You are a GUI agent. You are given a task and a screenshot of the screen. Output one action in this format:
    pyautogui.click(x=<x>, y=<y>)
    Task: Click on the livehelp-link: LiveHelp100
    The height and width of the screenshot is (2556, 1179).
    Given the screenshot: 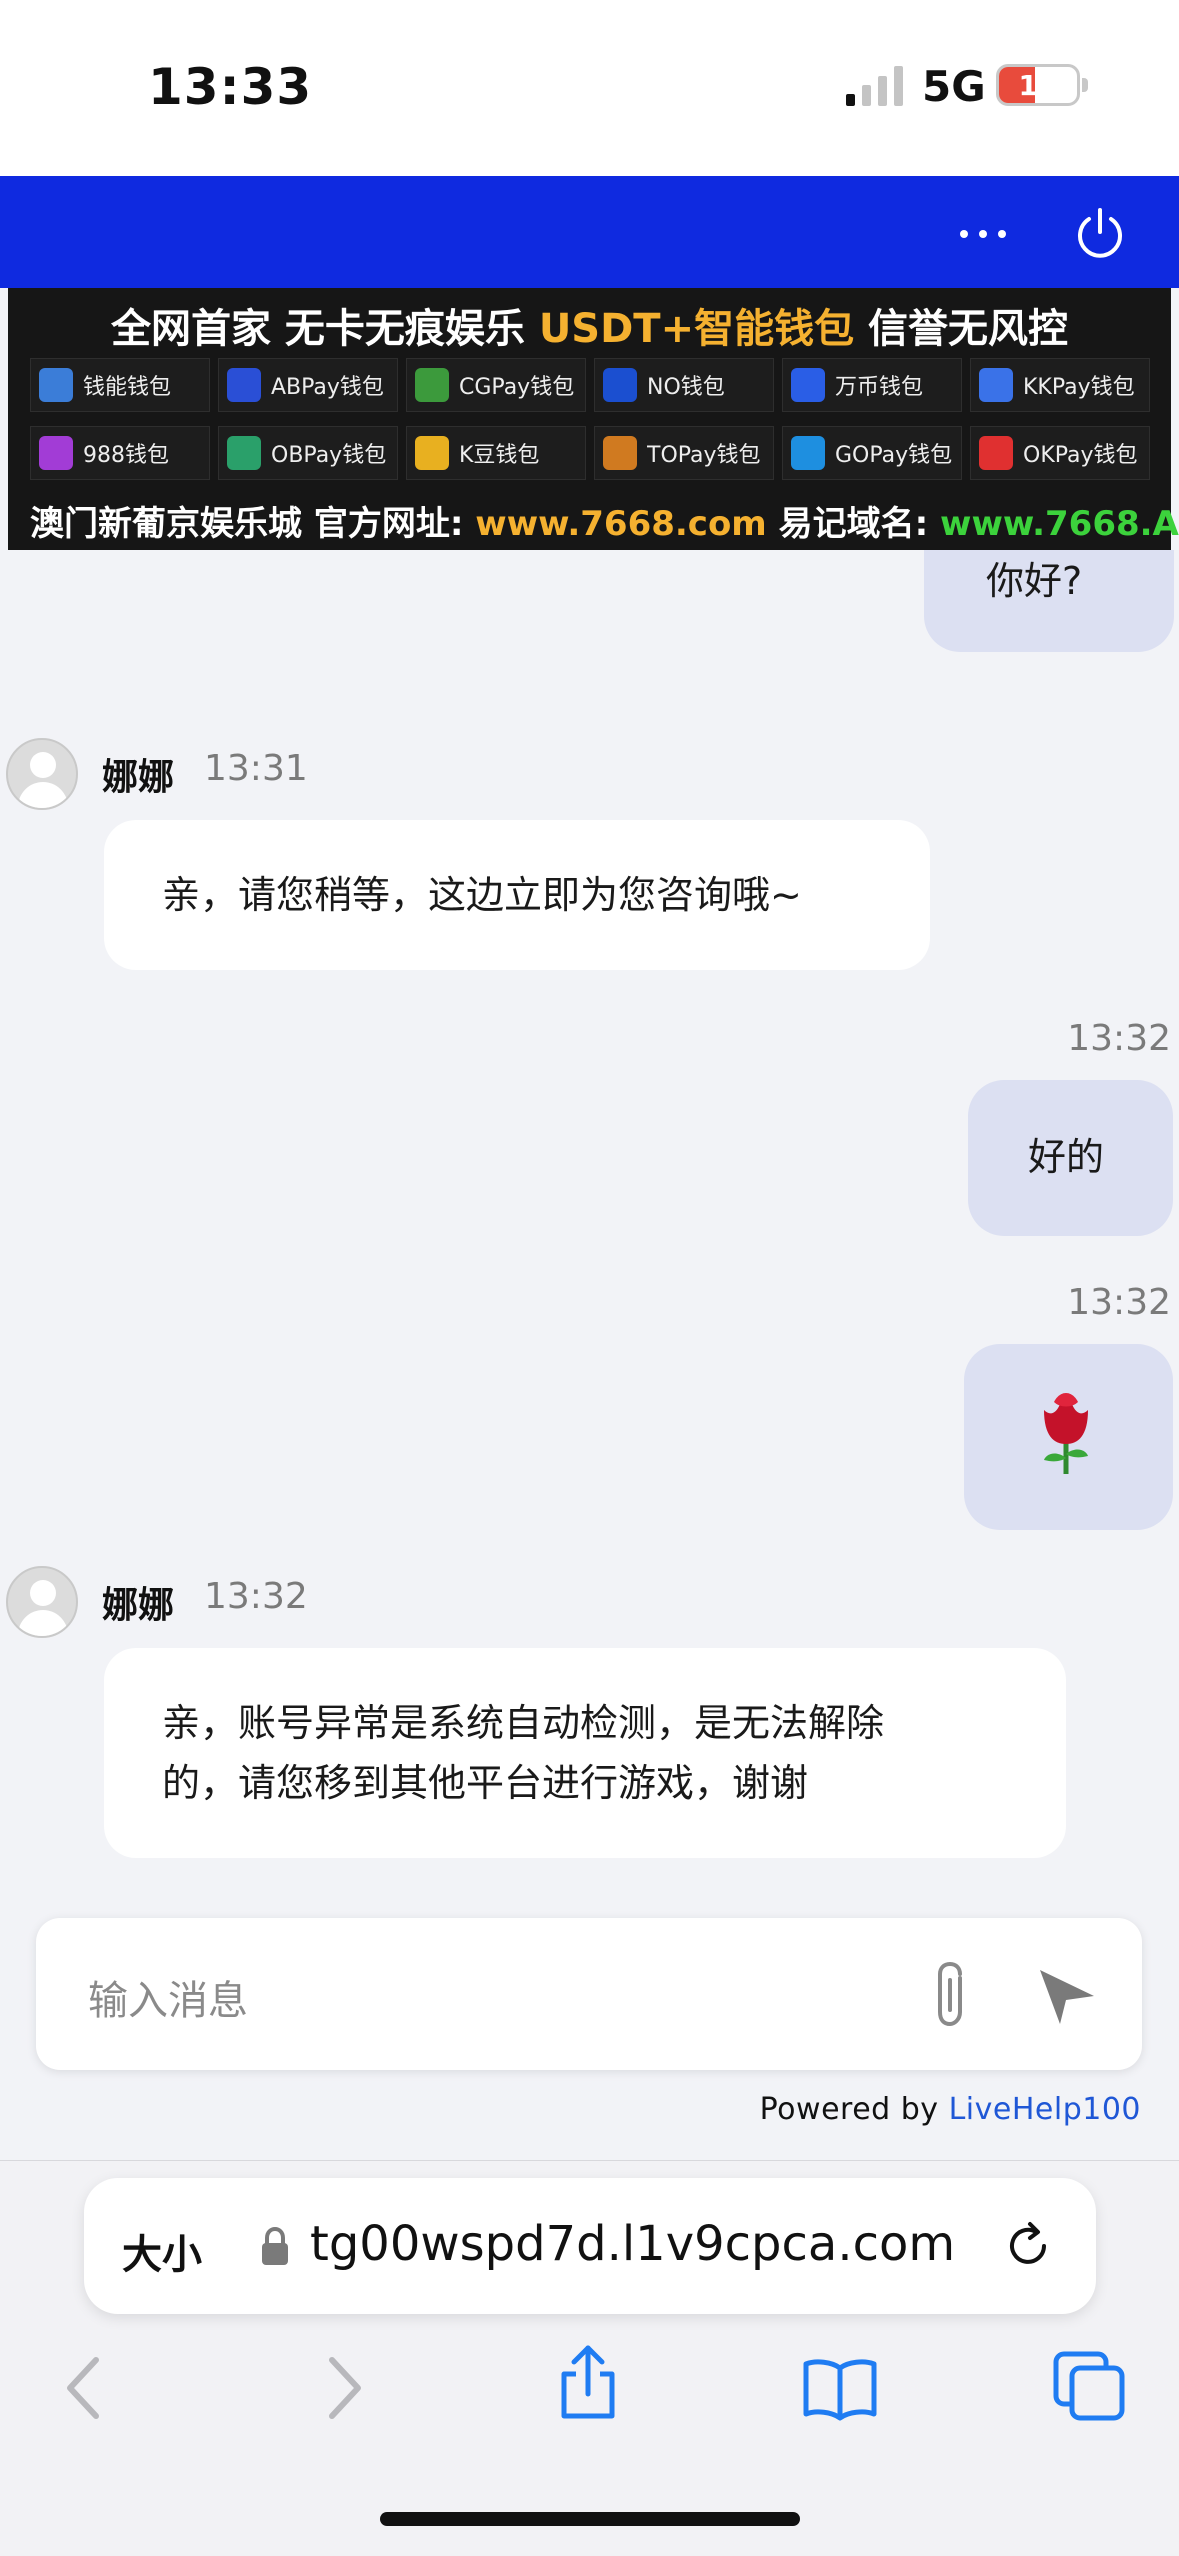 What is the action you would take?
    pyautogui.click(x=1045, y=2109)
    